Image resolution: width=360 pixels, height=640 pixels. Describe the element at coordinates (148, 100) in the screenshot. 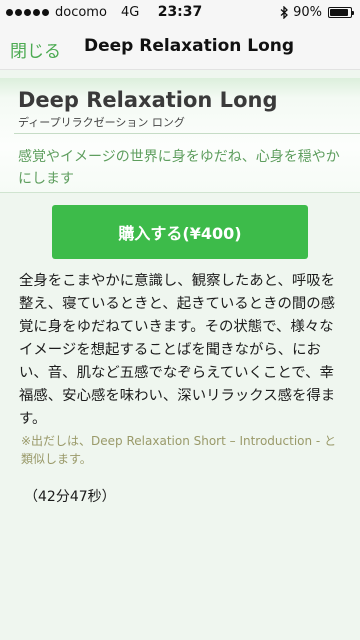

I see `track-title: Deep Relaxation Long` at that location.